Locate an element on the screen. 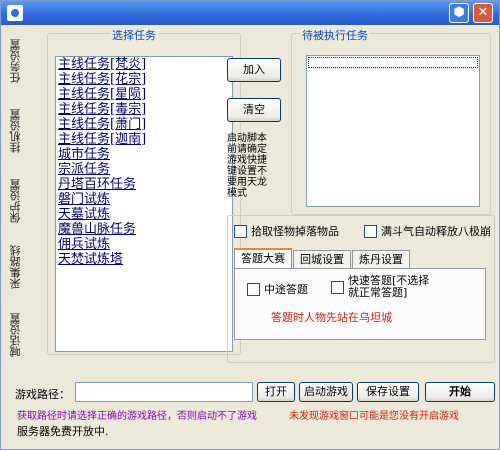  list-focus-row is located at coordinates (393, 62).